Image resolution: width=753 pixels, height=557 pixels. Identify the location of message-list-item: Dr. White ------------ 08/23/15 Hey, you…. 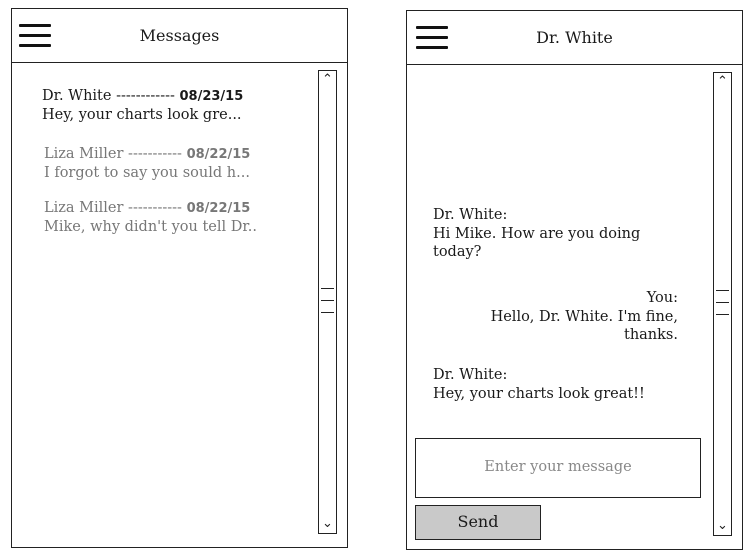
(142, 105).